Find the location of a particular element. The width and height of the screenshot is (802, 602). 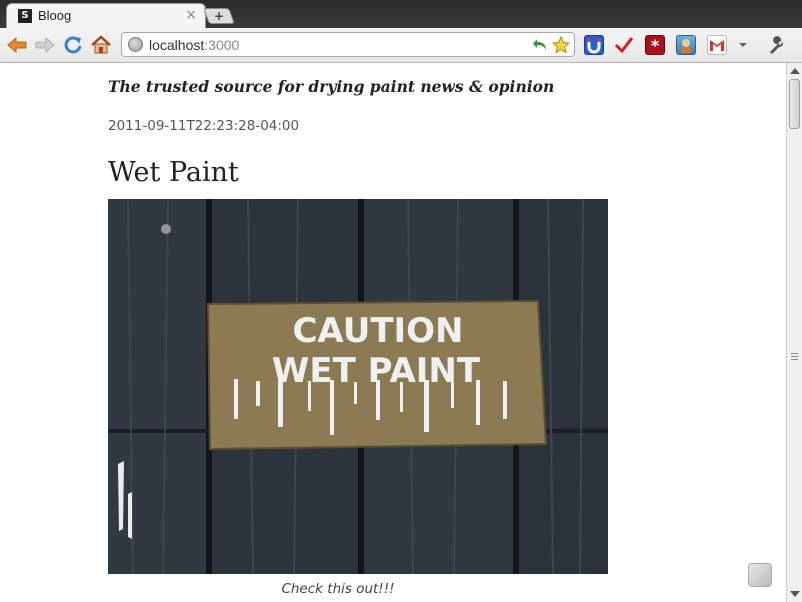

wrench-icon is located at coordinates (777, 45).